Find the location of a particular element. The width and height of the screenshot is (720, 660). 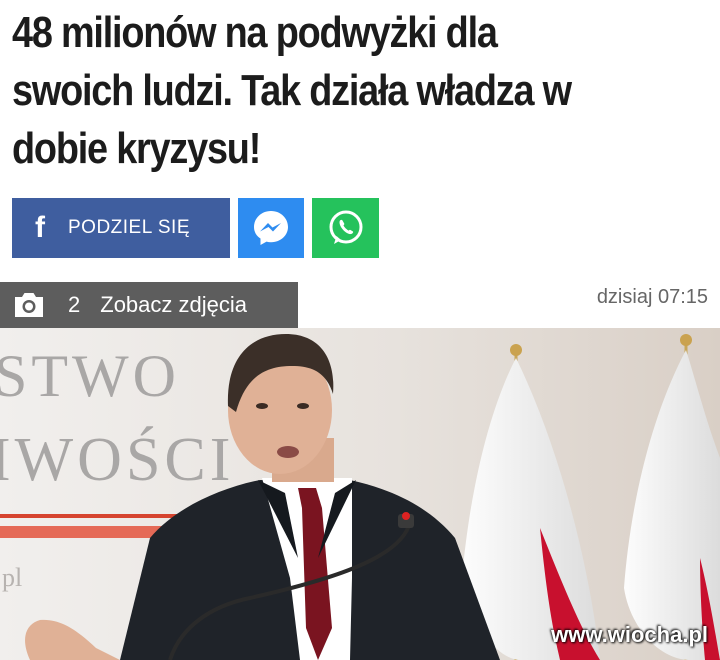

gallery-label: Zobacz zdjęcia is located at coordinates (173, 304).